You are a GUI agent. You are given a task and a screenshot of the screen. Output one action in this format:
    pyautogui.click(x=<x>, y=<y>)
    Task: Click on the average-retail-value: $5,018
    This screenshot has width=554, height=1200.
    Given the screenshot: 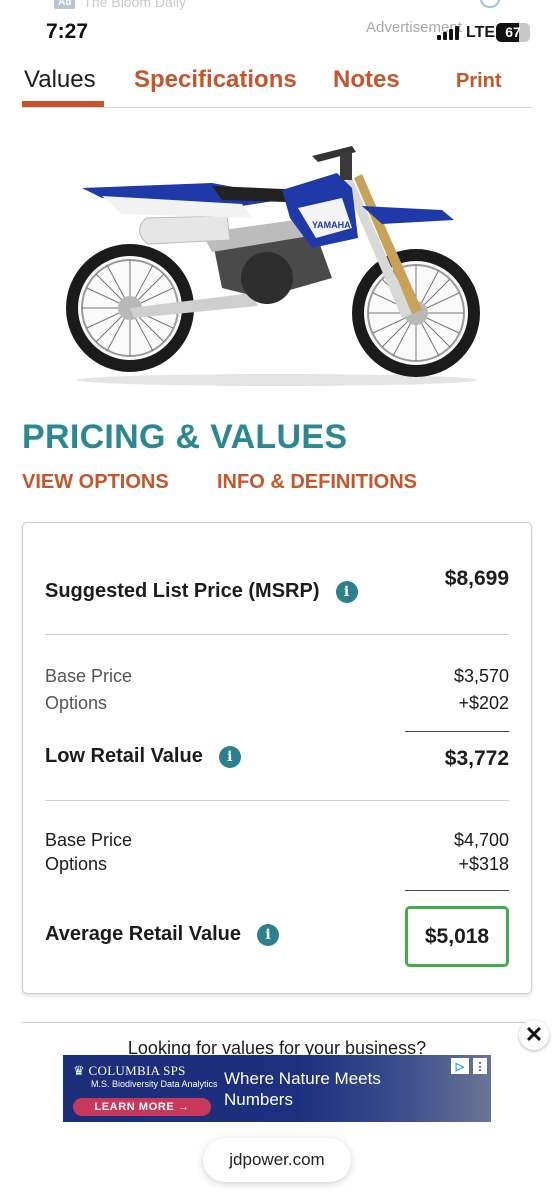 What is the action you would take?
    pyautogui.click(x=457, y=936)
    